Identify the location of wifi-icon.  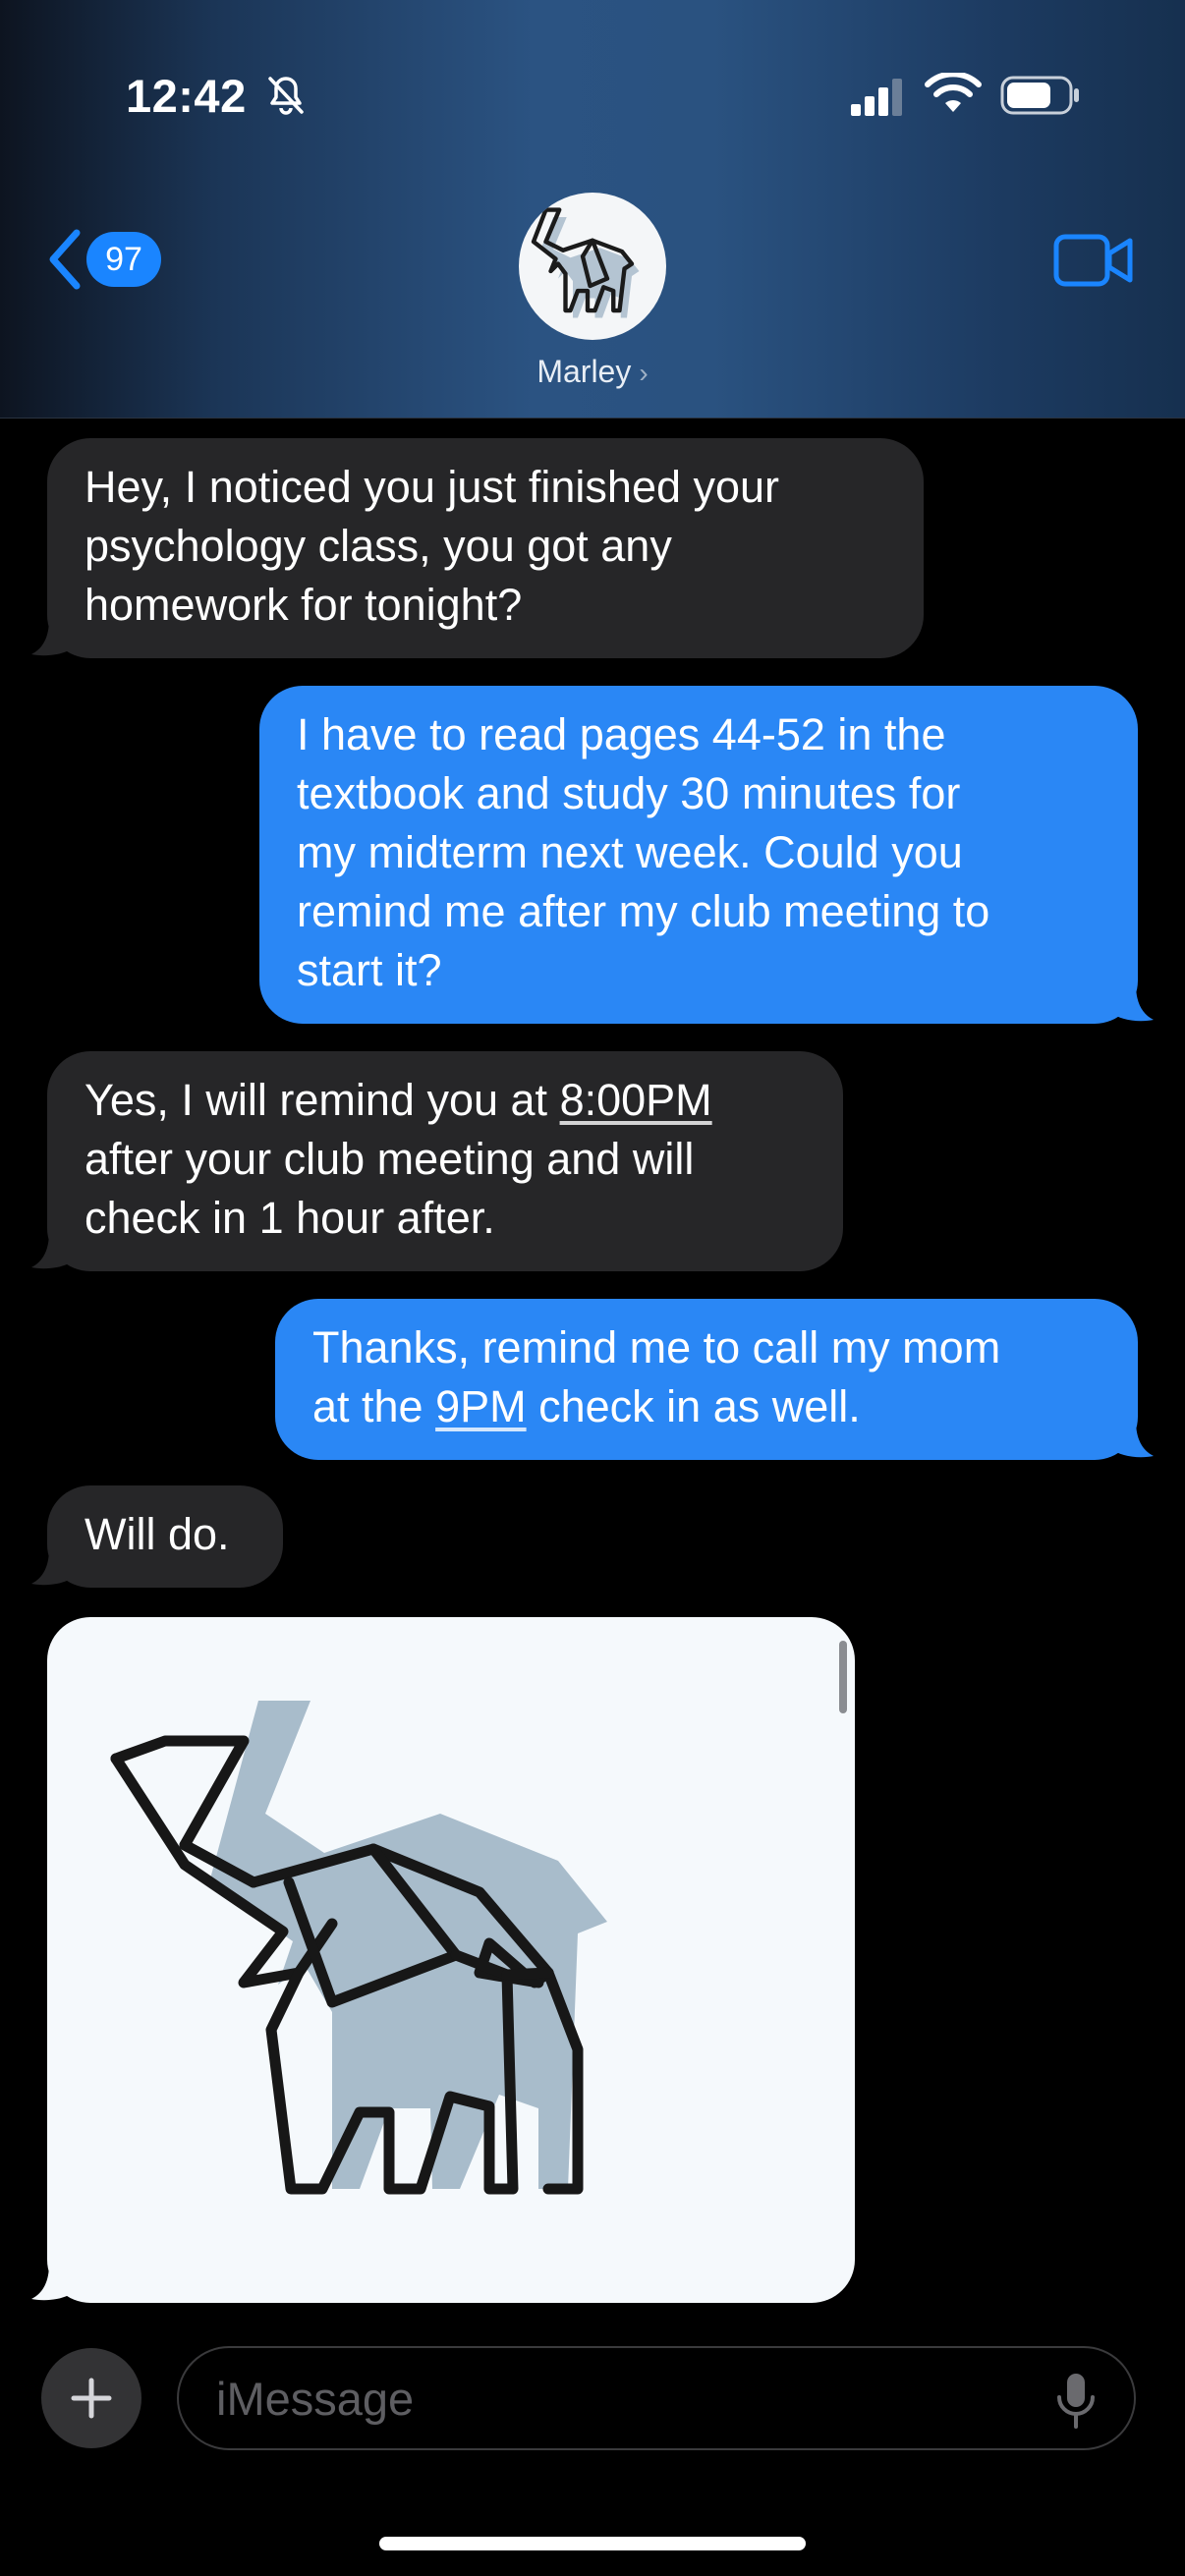
(954, 92).